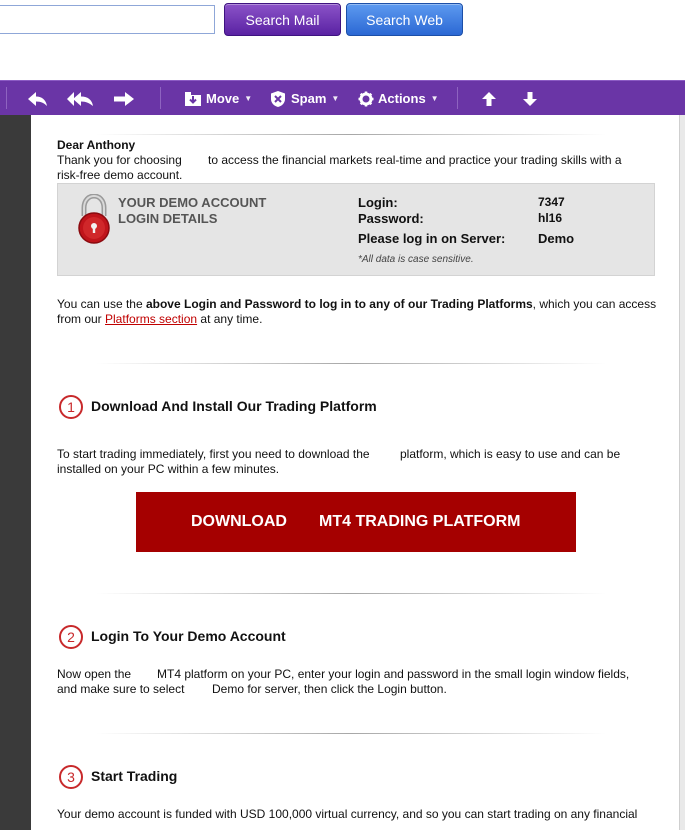 Image resolution: width=685 pixels, height=830 pixels. What do you see at coordinates (551, 202) in the screenshot?
I see `login-value: 7347` at bounding box center [551, 202].